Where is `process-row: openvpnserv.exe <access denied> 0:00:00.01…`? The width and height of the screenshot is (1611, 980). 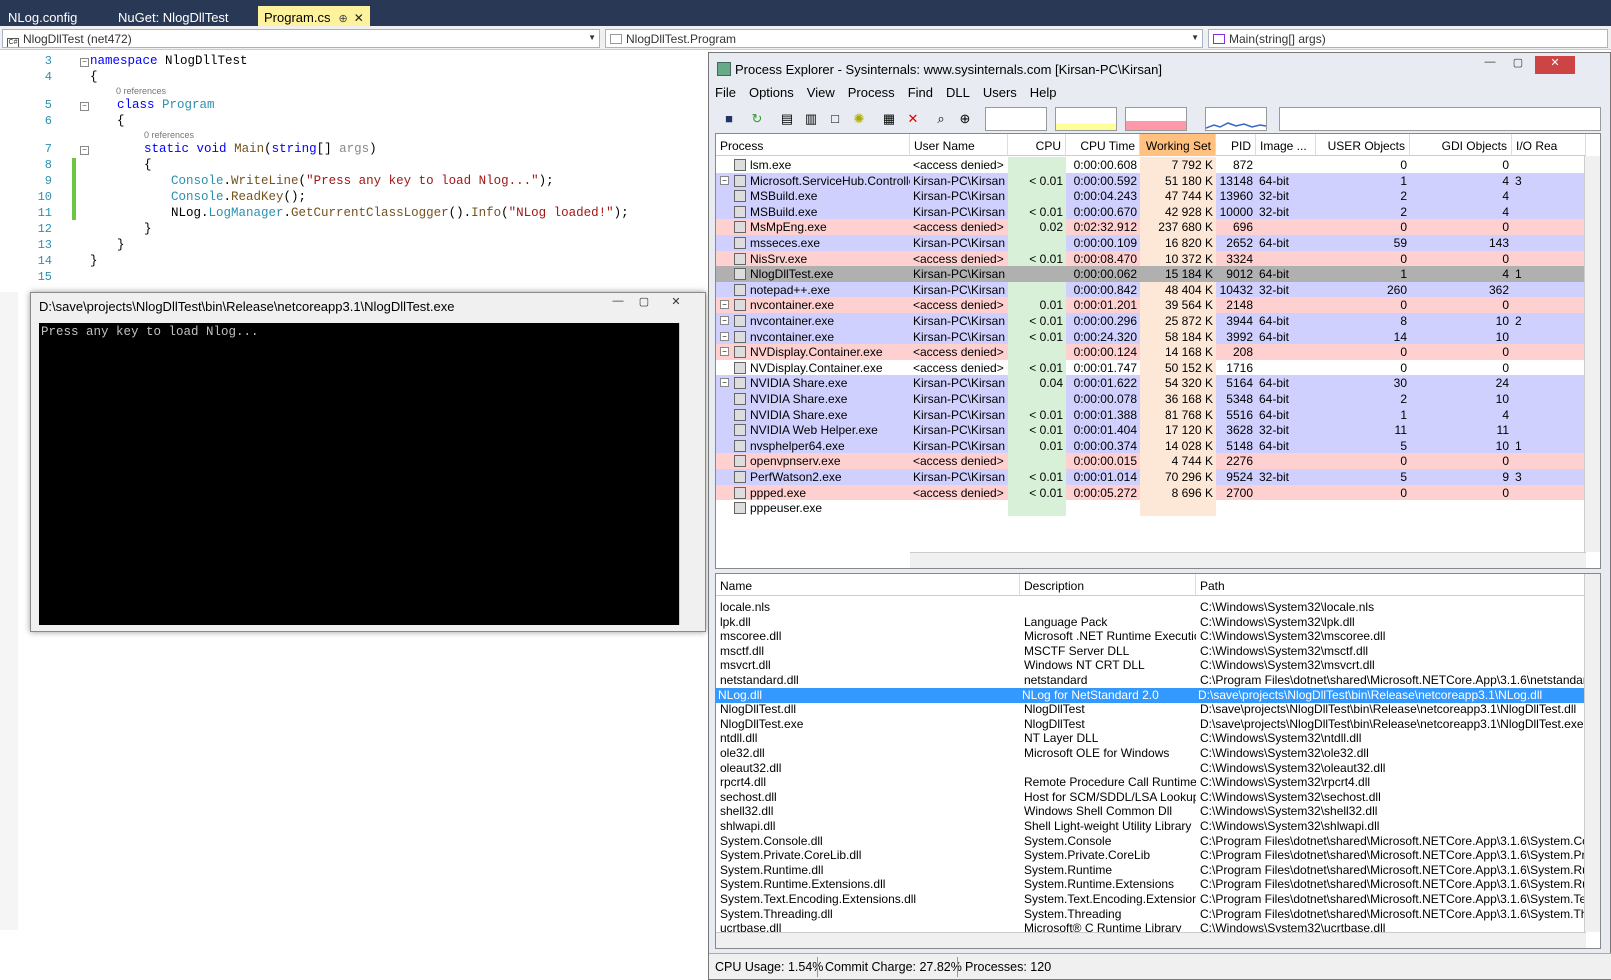
process-row: openvpnserv.exe <access denied> 0:00:00.01… is located at coordinates (1158, 461).